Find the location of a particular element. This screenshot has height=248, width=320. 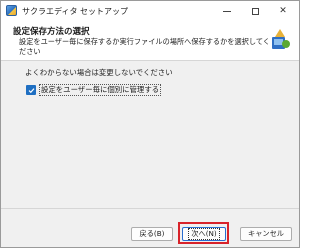

setup-logo-icon is located at coordinates (281, 39).